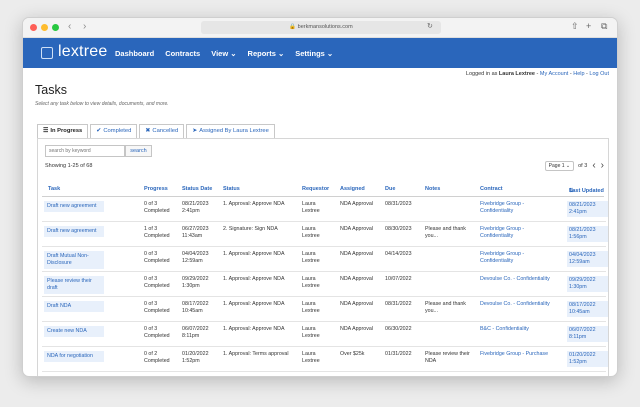 The height and width of the screenshot is (407, 640). What do you see at coordinates (521, 354) in the screenshot?
I see `contract-link: Fivebridge Group - Purchase` at bounding box center [521, 354].